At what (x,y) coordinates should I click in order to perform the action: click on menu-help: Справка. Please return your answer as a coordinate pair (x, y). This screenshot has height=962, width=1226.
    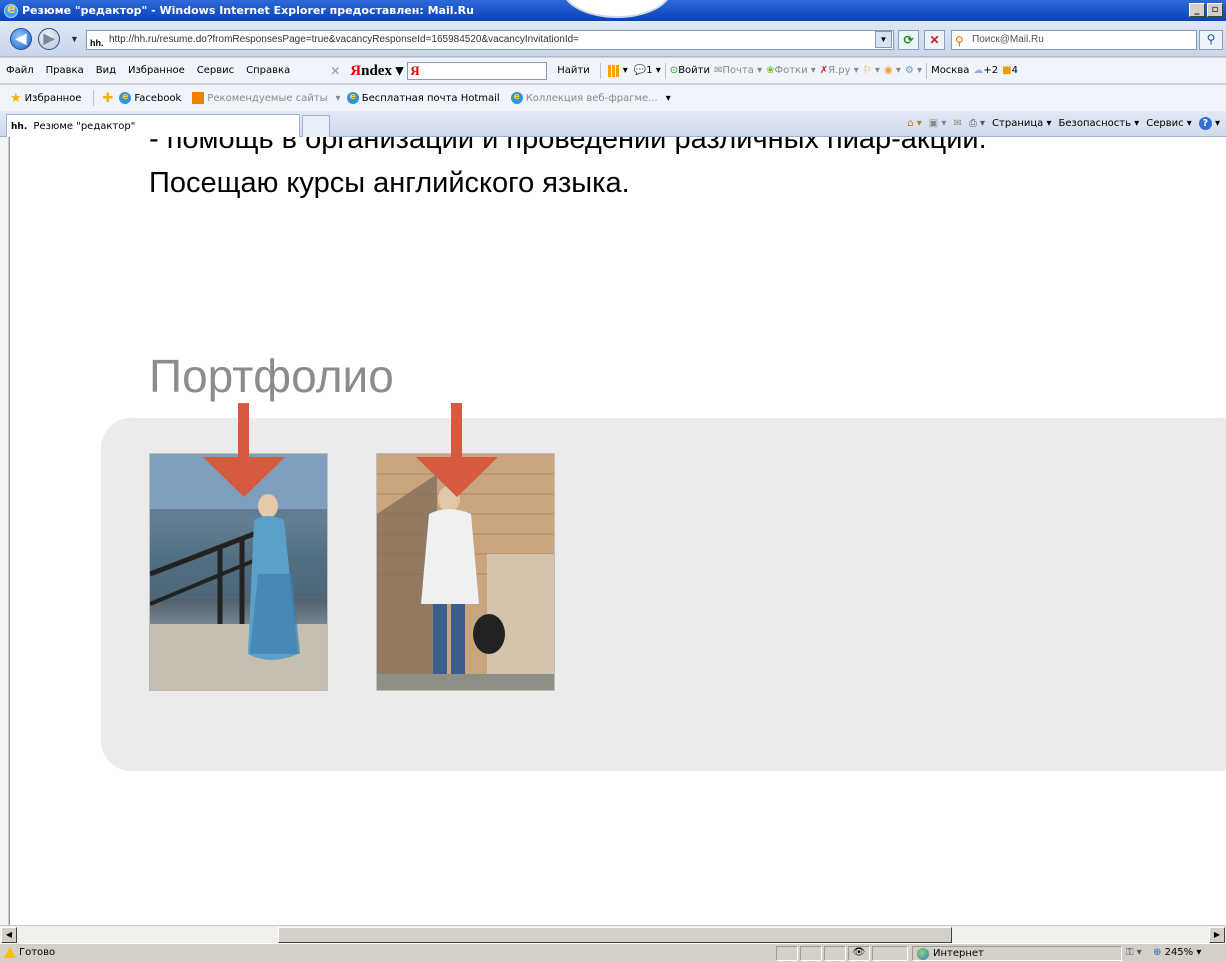
    Looking at the image, I should click on (268, 70).